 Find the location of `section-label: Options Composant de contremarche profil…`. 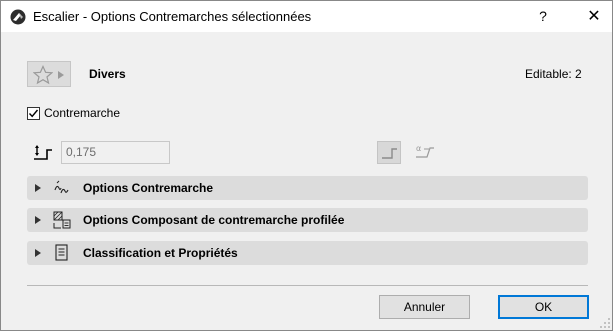

section-label: Options Composant de contremarche profil… is located at coordinates (214, 220).